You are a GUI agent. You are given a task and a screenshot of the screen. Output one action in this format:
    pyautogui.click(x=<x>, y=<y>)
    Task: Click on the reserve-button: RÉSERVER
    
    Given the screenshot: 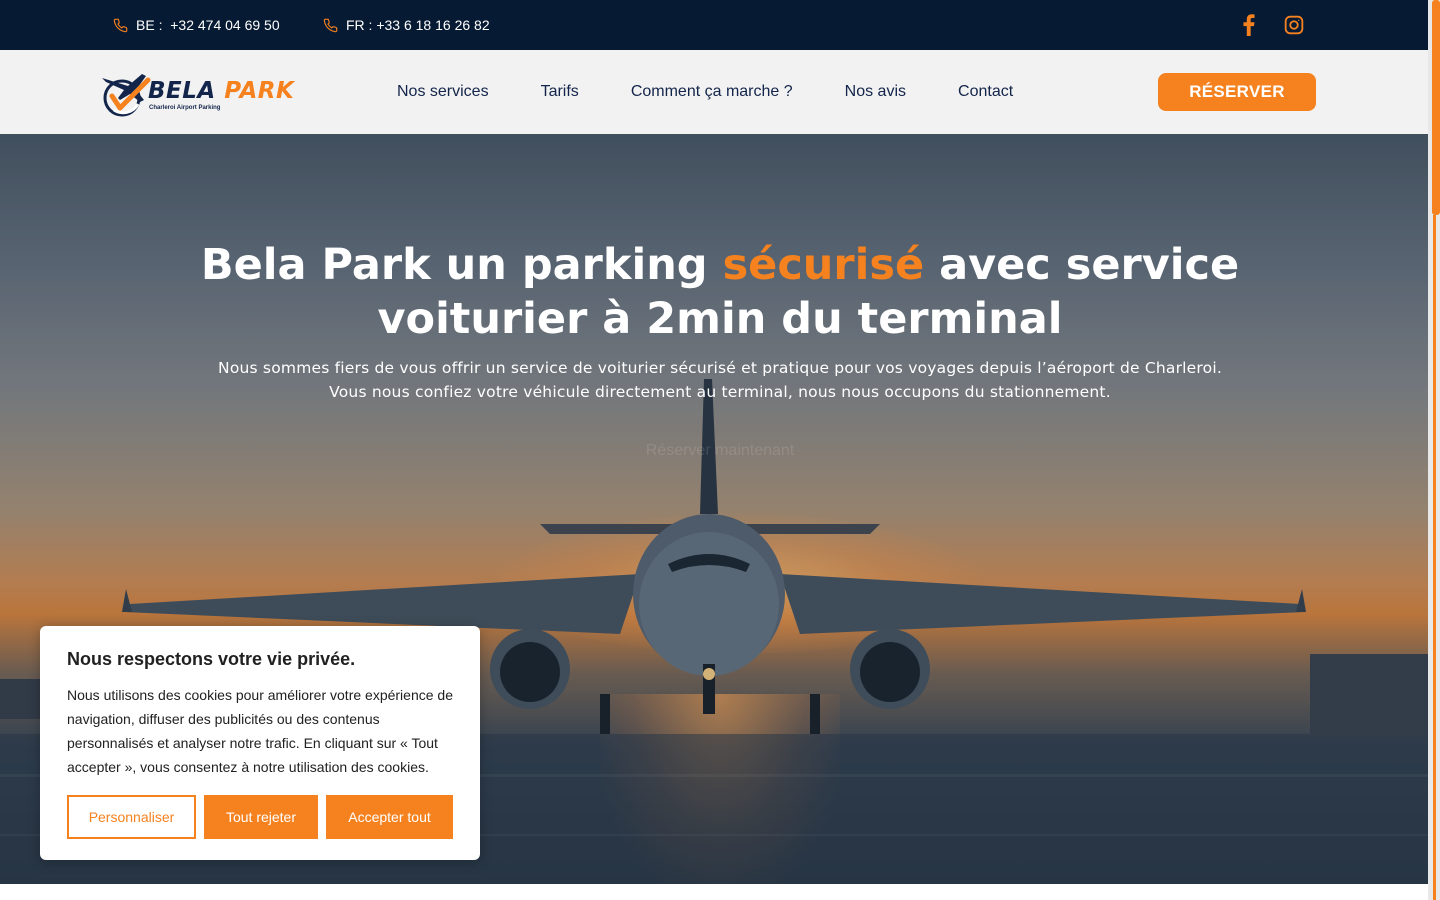 What is the action you would take?
    pyautogui.click(x=1237, y=92)
    